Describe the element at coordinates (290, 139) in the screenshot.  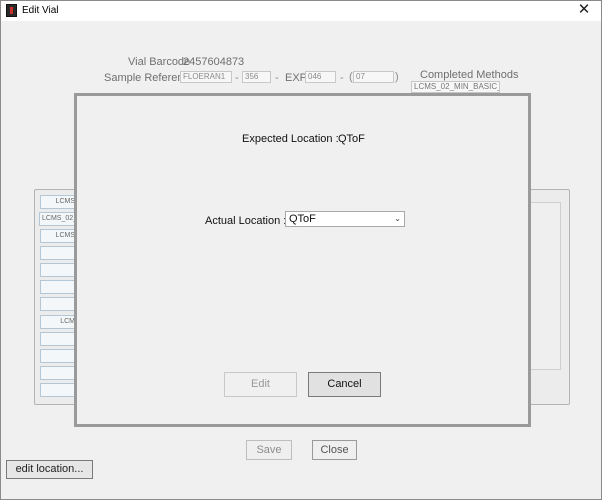
I see `expected-location-label: Expected Location :` at that location.